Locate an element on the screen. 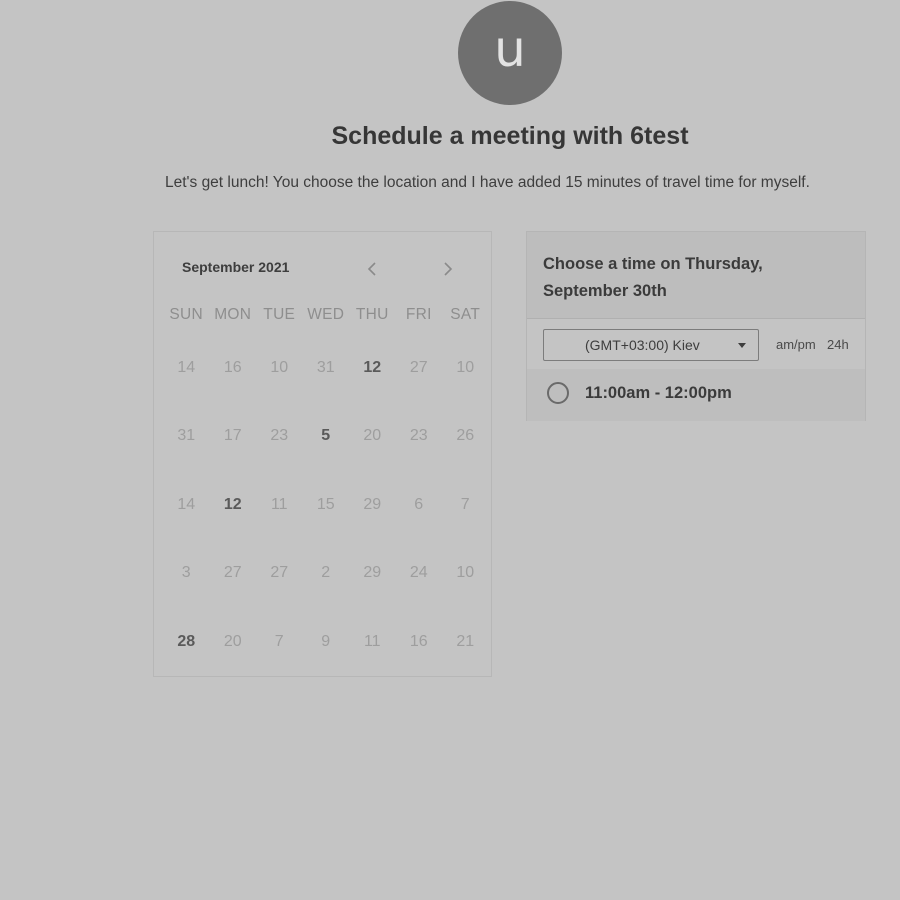 Image resolution: width=900 pixels, height=900 pixels. weekday-label: WED is located at coordinates (326, 314).